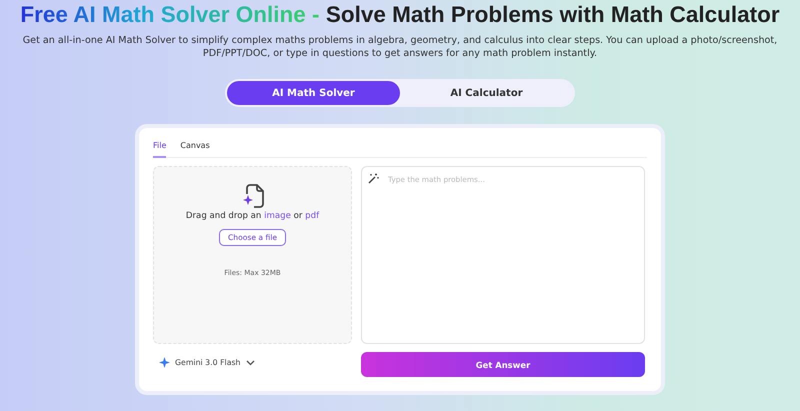  Describe the element at coordinates (159, 147) in the screenshot. I see `input-tab: File` at that location.